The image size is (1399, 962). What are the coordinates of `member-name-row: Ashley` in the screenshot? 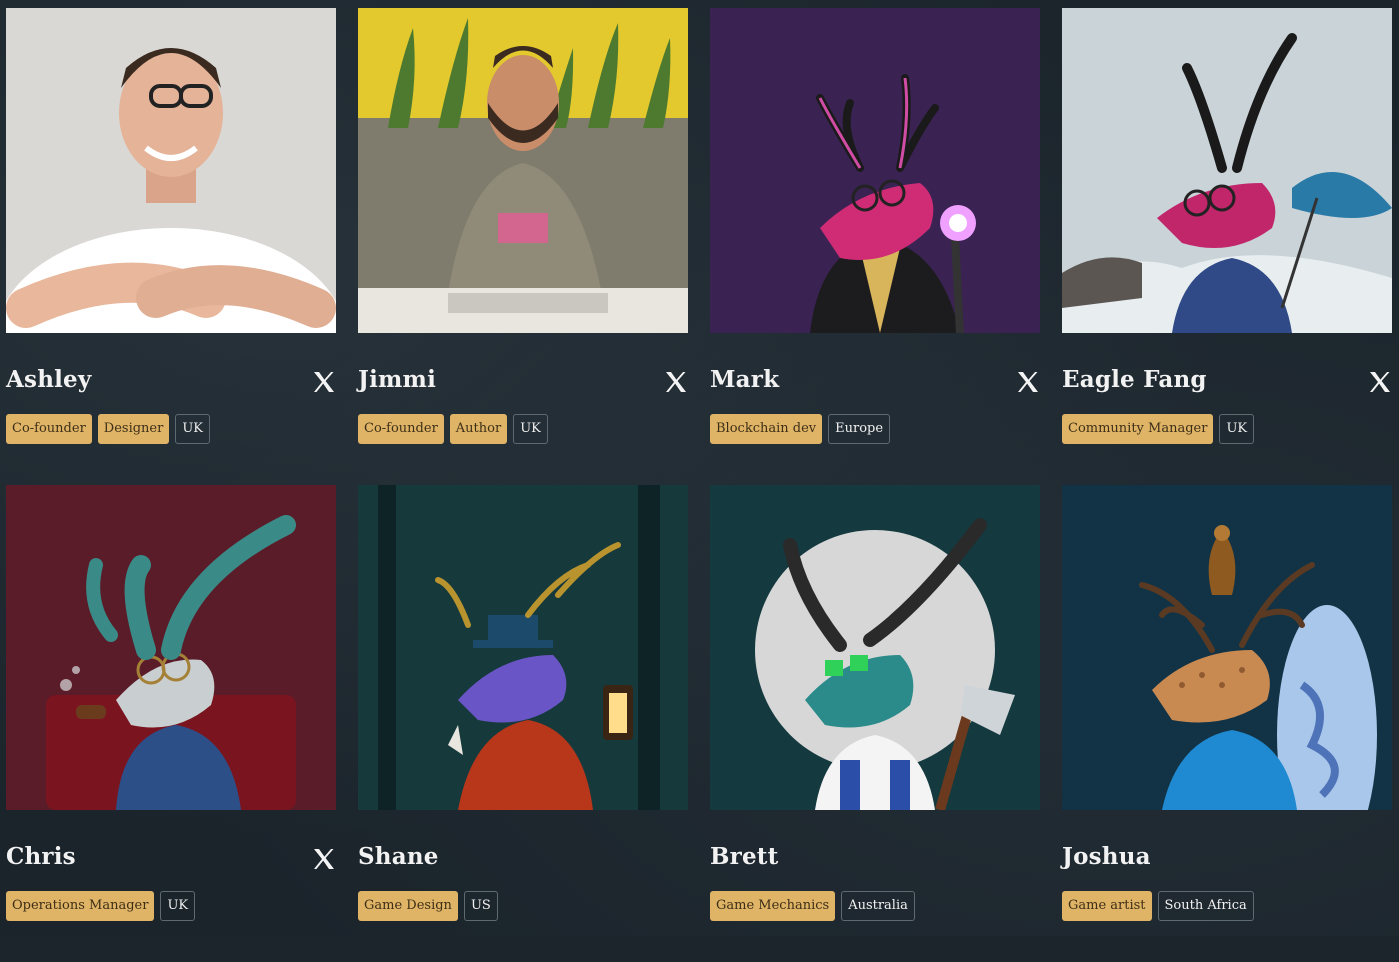 It's located at (171, 384).